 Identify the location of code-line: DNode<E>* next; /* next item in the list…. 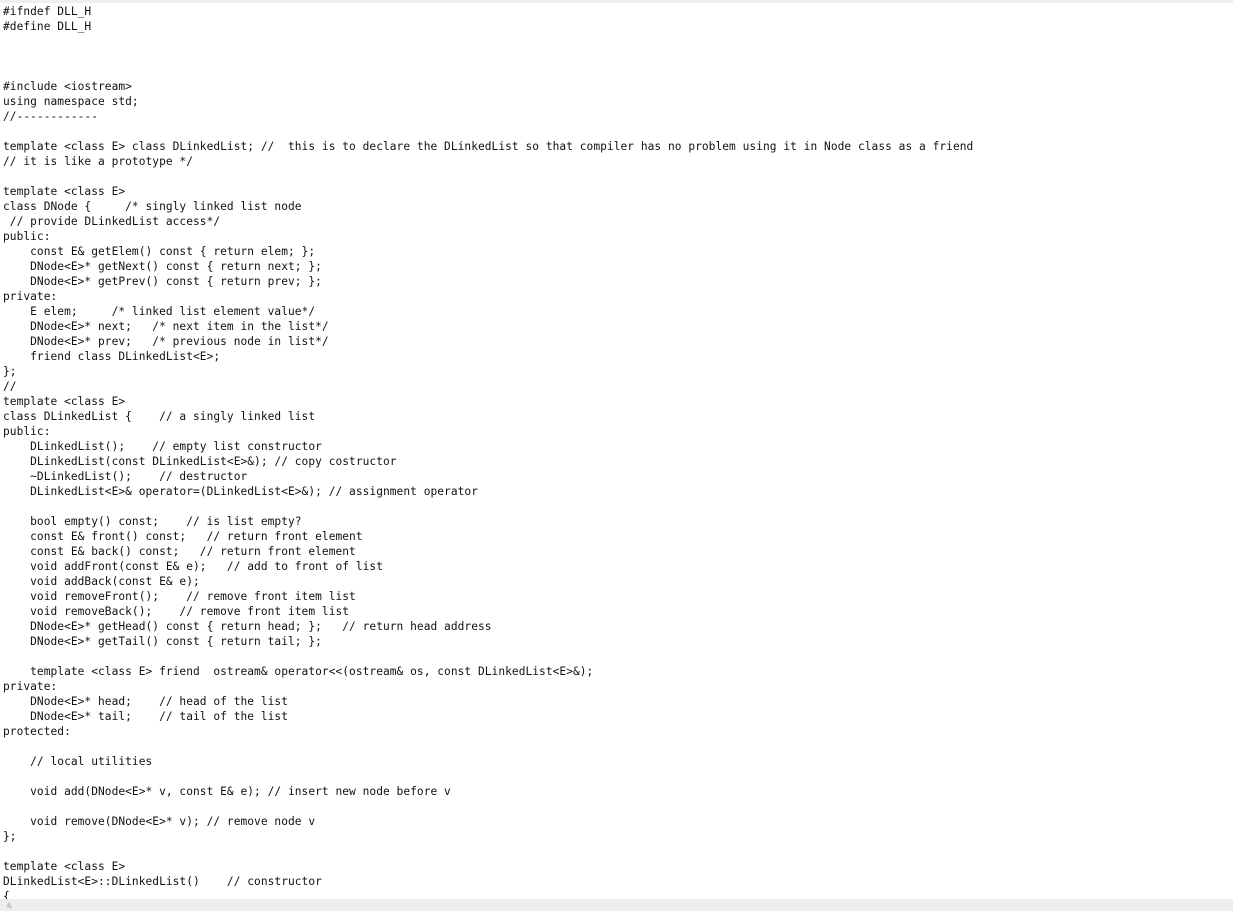
(166, 326).